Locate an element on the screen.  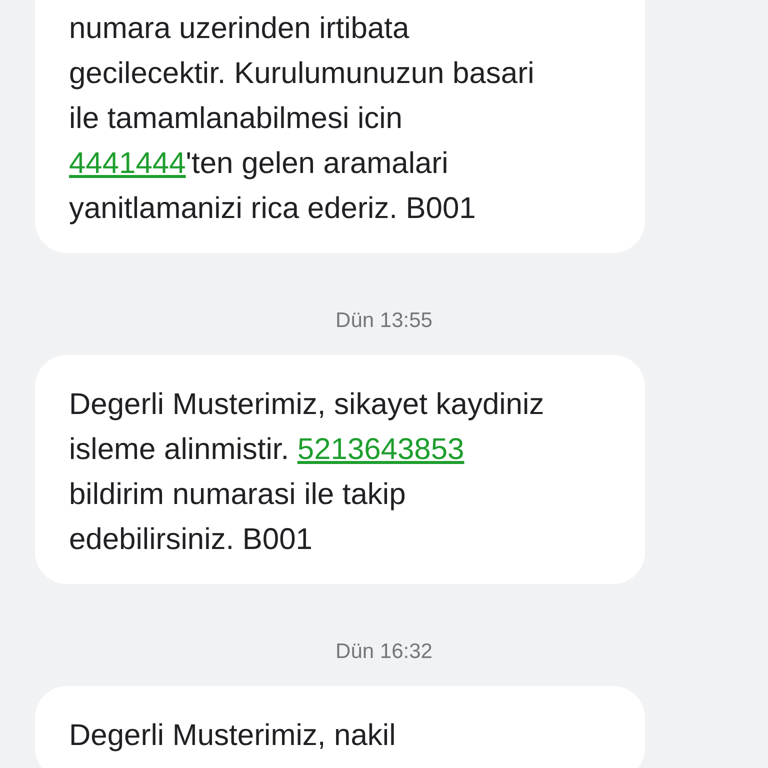
message-timestamp: Dün 13:55 is located at coordinates (384, 320).